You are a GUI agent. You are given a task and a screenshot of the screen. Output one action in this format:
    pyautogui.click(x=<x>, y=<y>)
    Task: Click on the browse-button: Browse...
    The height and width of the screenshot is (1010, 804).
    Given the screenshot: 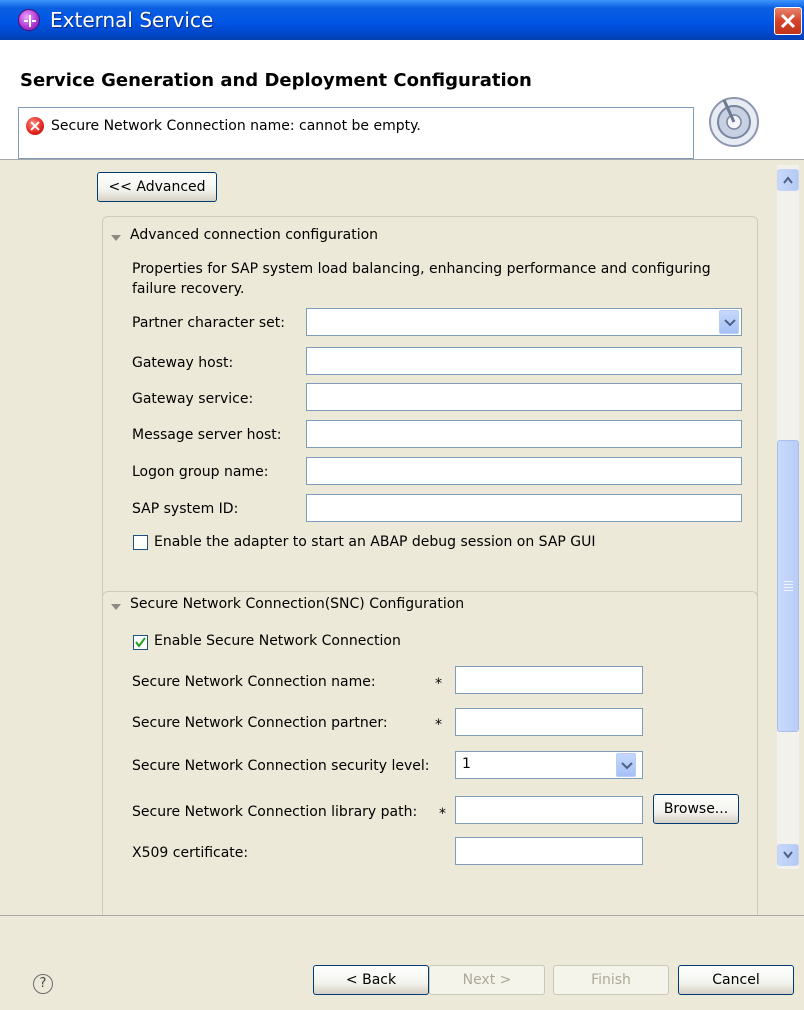 What is the action you would take?
    pyautogui.click(x=696, y=809)
    